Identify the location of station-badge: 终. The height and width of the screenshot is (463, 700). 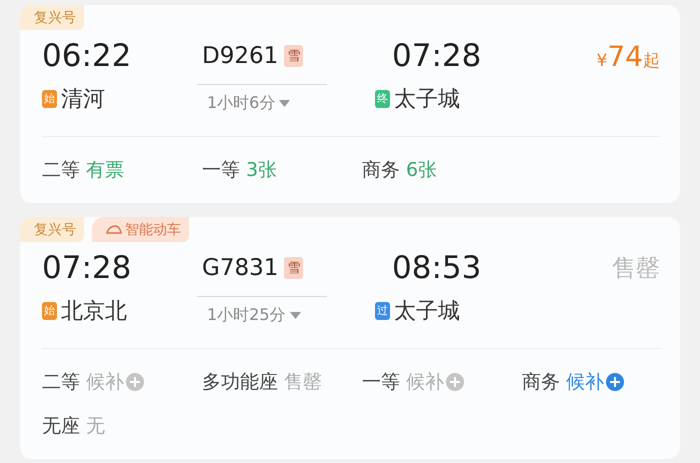
(382, 99).